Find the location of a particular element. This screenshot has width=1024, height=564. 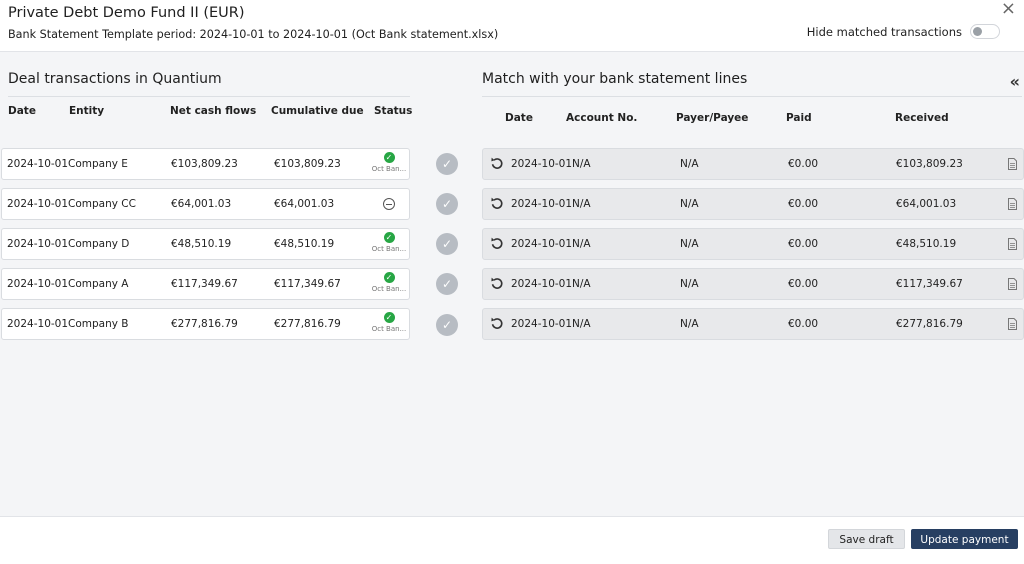

close-icon: × is located at coordinates (1008, 9).